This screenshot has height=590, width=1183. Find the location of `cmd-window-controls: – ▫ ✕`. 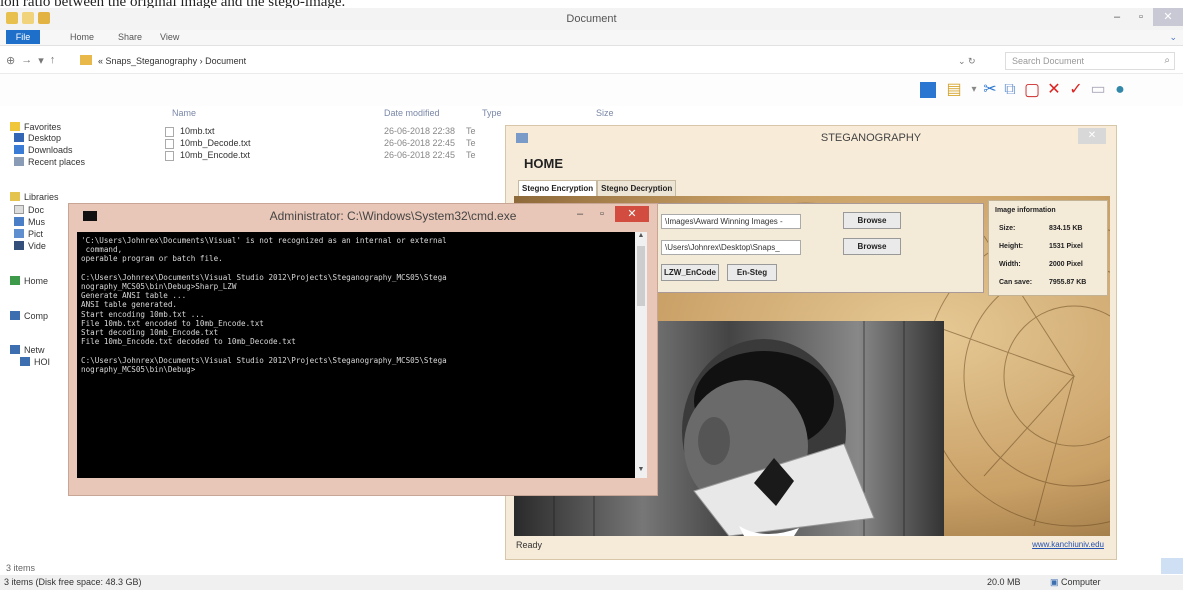

cmd-window-controls: – ▫ ✕ is located at coordinates (610, 214).